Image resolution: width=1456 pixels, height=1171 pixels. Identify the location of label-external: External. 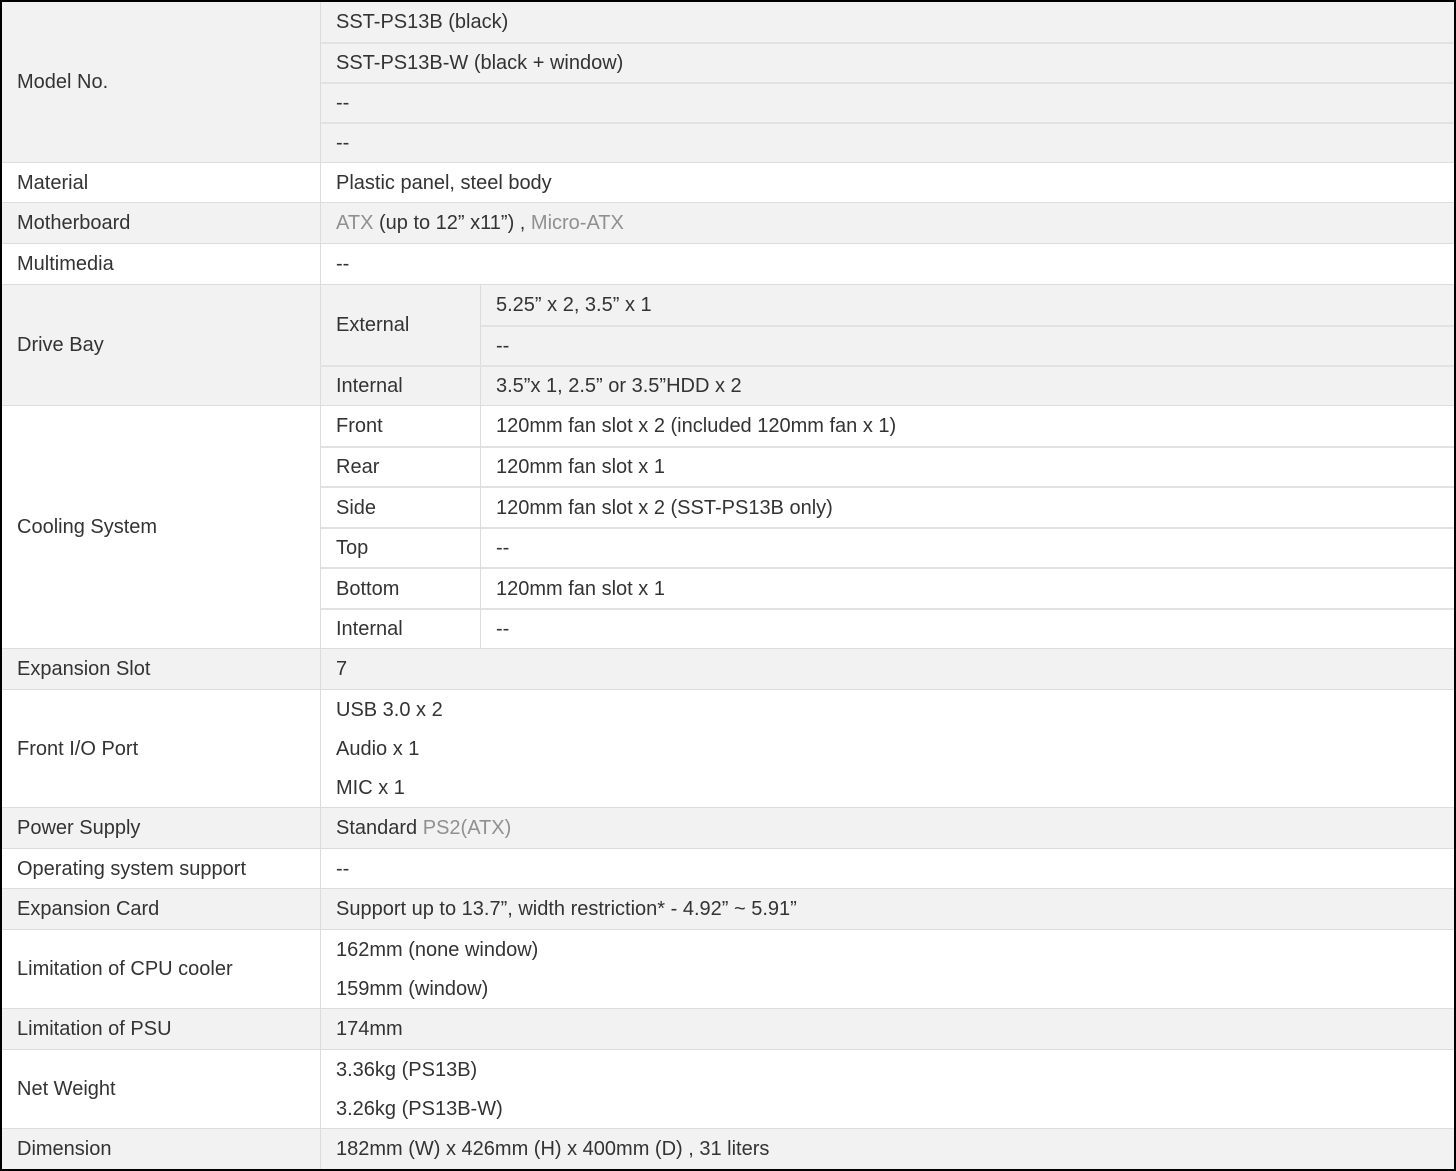
(373, 325).